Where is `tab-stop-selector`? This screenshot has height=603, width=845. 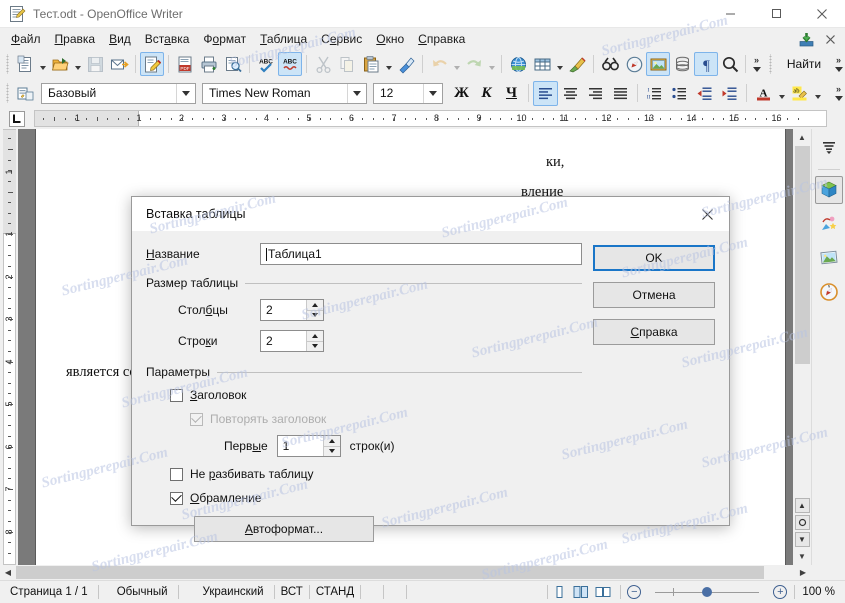
tab-stop-selector is located at coordinates (17, 118).